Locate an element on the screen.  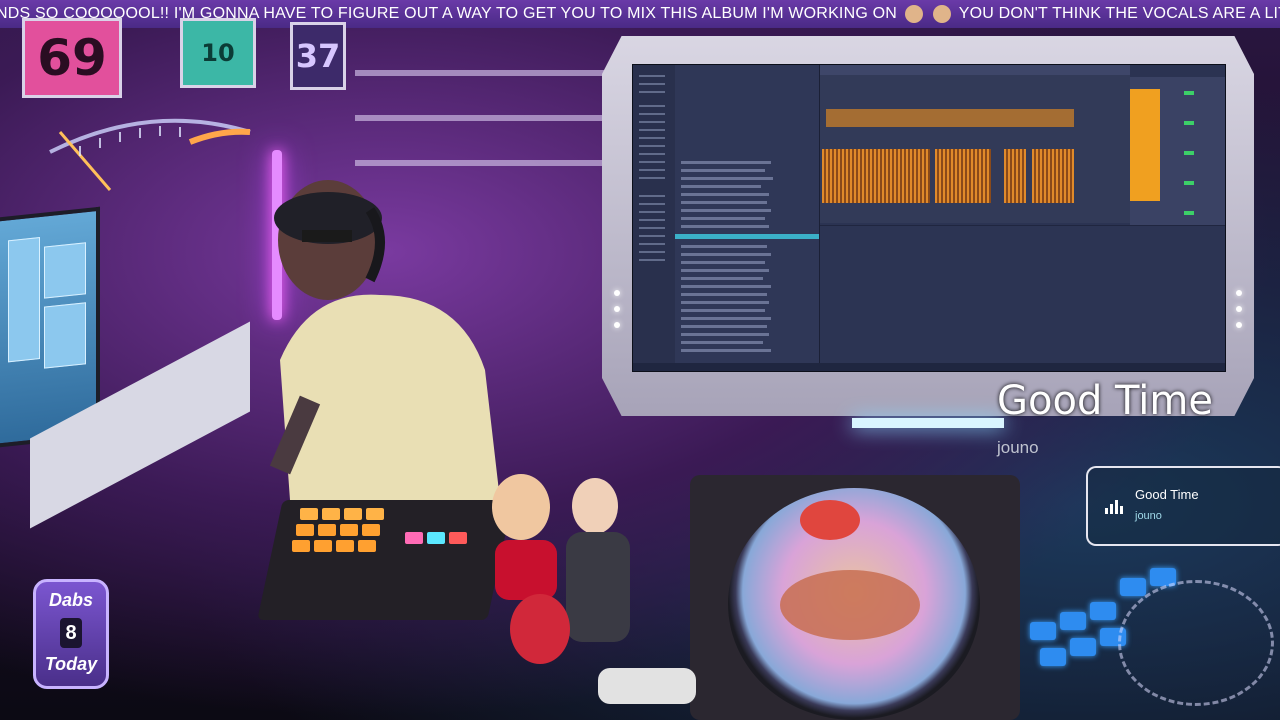
wall-jersey: 10 is located at coordinates (218, 53).